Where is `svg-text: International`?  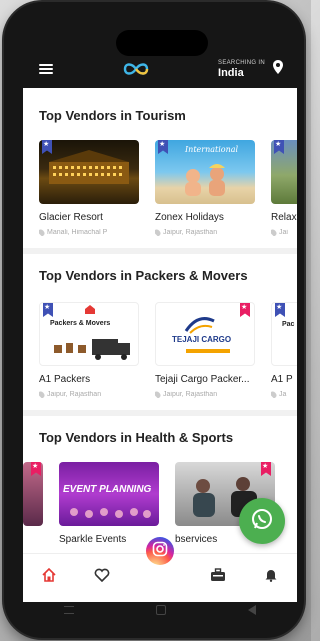 svg-text: International is located at coordinates (211, 149).